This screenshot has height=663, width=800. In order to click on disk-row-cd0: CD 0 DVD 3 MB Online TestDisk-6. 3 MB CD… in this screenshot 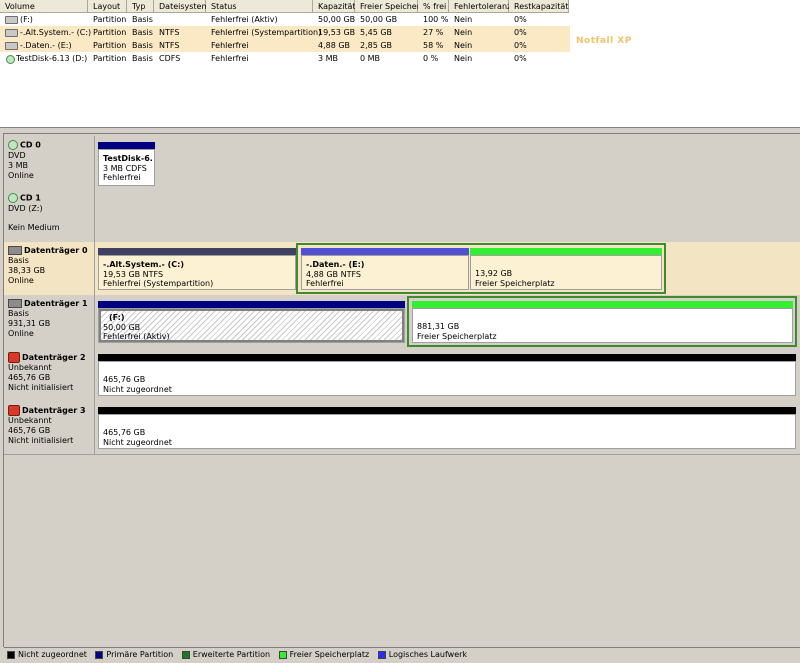, I will do `click(402, 163)`.